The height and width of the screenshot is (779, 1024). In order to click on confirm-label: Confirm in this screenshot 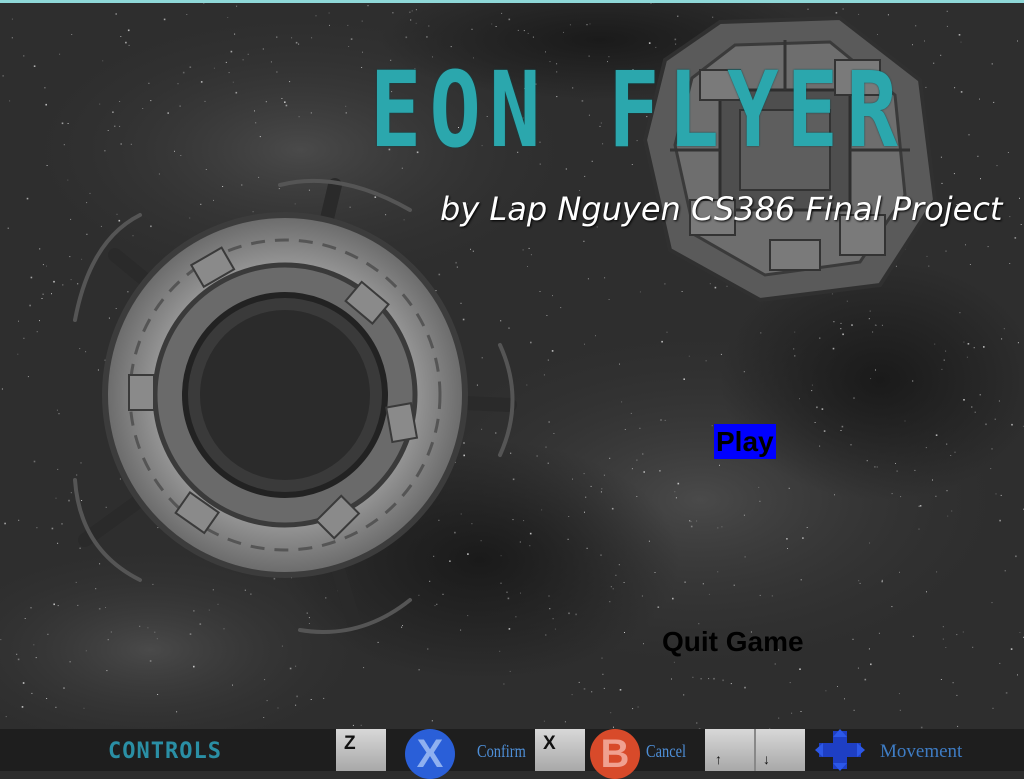, I will do `click(501, 751)`.